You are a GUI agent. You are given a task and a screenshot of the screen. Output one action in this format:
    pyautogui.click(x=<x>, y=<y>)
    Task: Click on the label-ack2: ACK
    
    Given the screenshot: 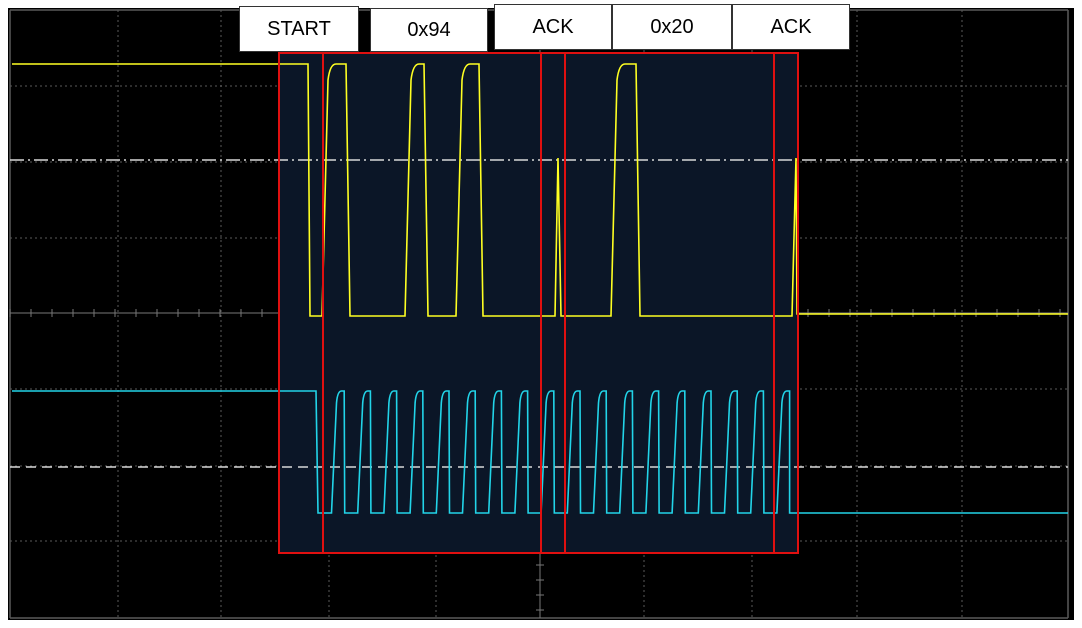 What is the action you would take?
    pyautogui.click(x=791, y=27)
    